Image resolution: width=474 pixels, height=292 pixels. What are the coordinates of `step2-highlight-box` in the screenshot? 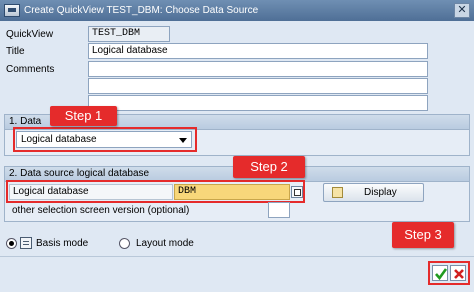 It's located at (155, 191).